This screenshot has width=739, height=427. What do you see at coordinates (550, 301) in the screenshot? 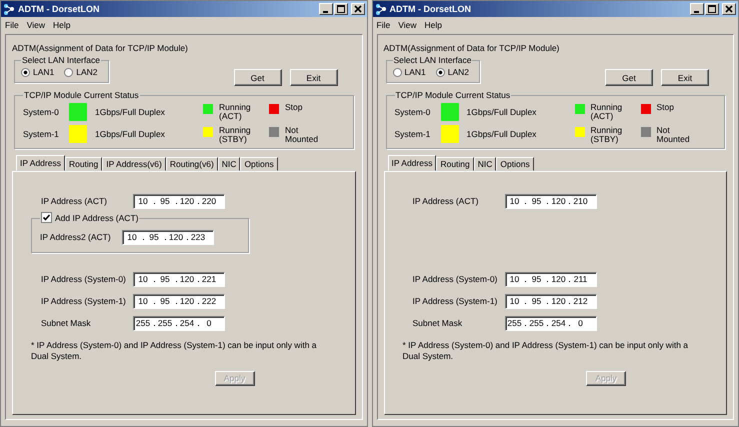
I see `ip-address-field: 10 95 120 212` at bounding box center [550, 301].